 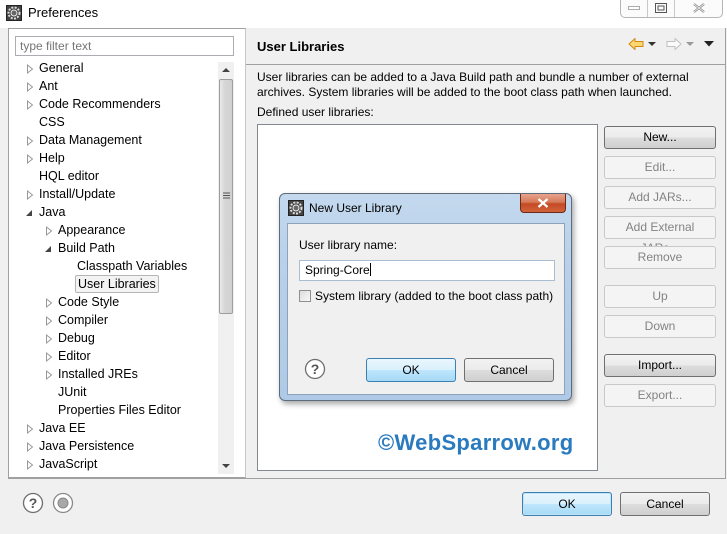 What do you see at coordinates (76, 338) in the screenshot?
I see `tree-item-label: Debug` at bounding box center [76, 338].